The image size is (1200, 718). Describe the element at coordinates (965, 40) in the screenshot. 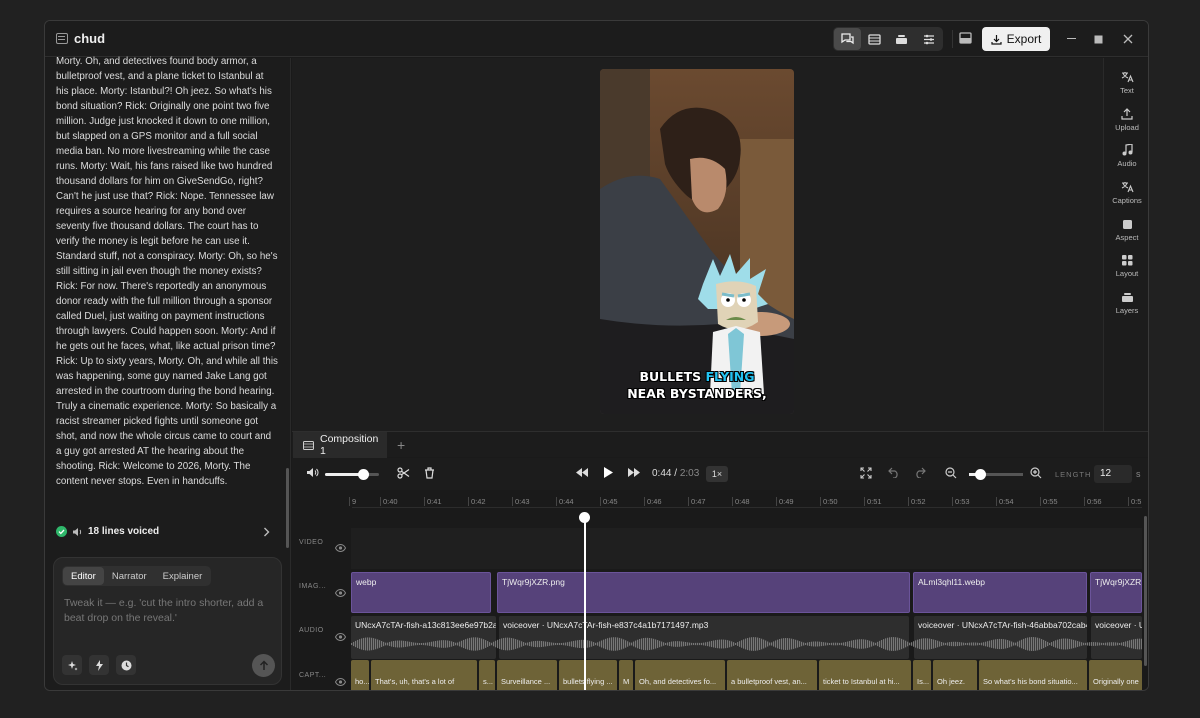

I see `panel-layout-button` at that location.